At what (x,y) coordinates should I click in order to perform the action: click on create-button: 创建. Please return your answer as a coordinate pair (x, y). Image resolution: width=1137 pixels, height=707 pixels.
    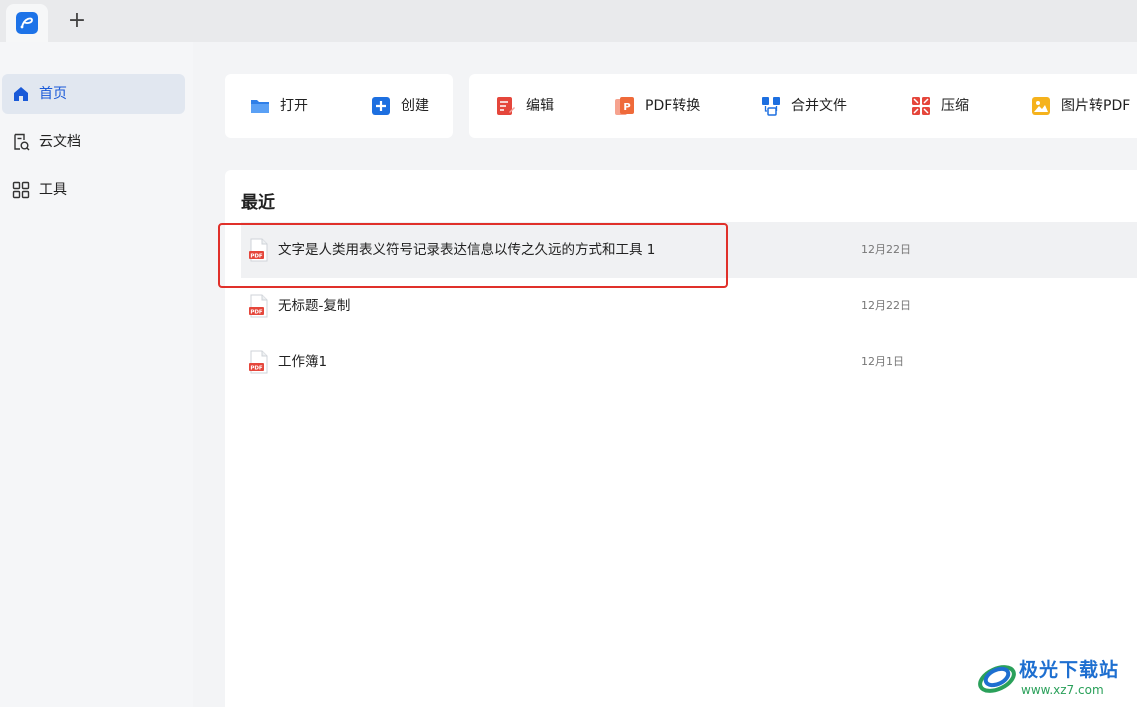
    Looking at the image, I should click on (406, 106).